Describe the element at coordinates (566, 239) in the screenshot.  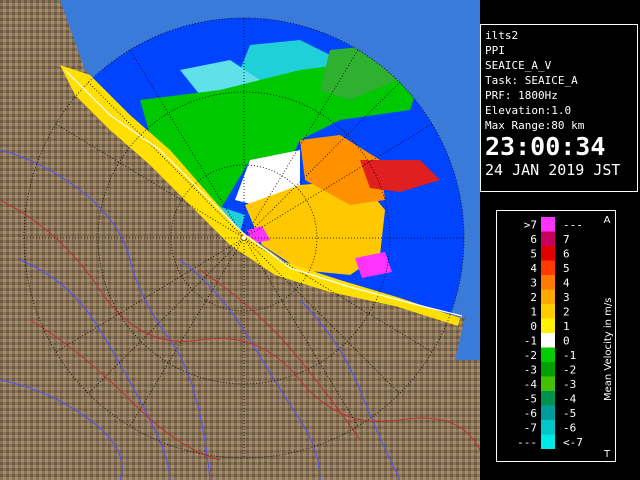
I see `legend-label-right: 7` at that location.